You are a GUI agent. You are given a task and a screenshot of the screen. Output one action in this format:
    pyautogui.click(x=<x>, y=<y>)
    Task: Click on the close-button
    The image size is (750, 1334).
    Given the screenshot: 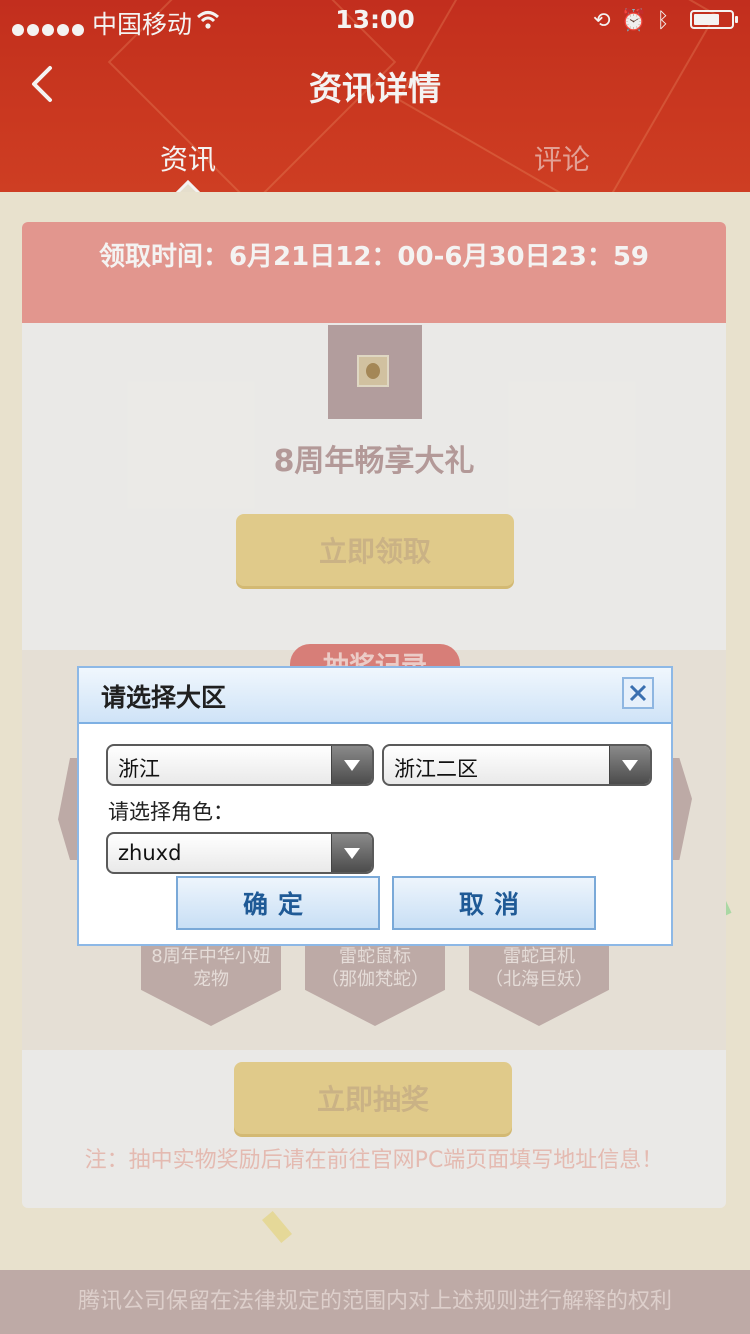 What is the action you would take?
    pyautogui.click(x=638, y=693)
    